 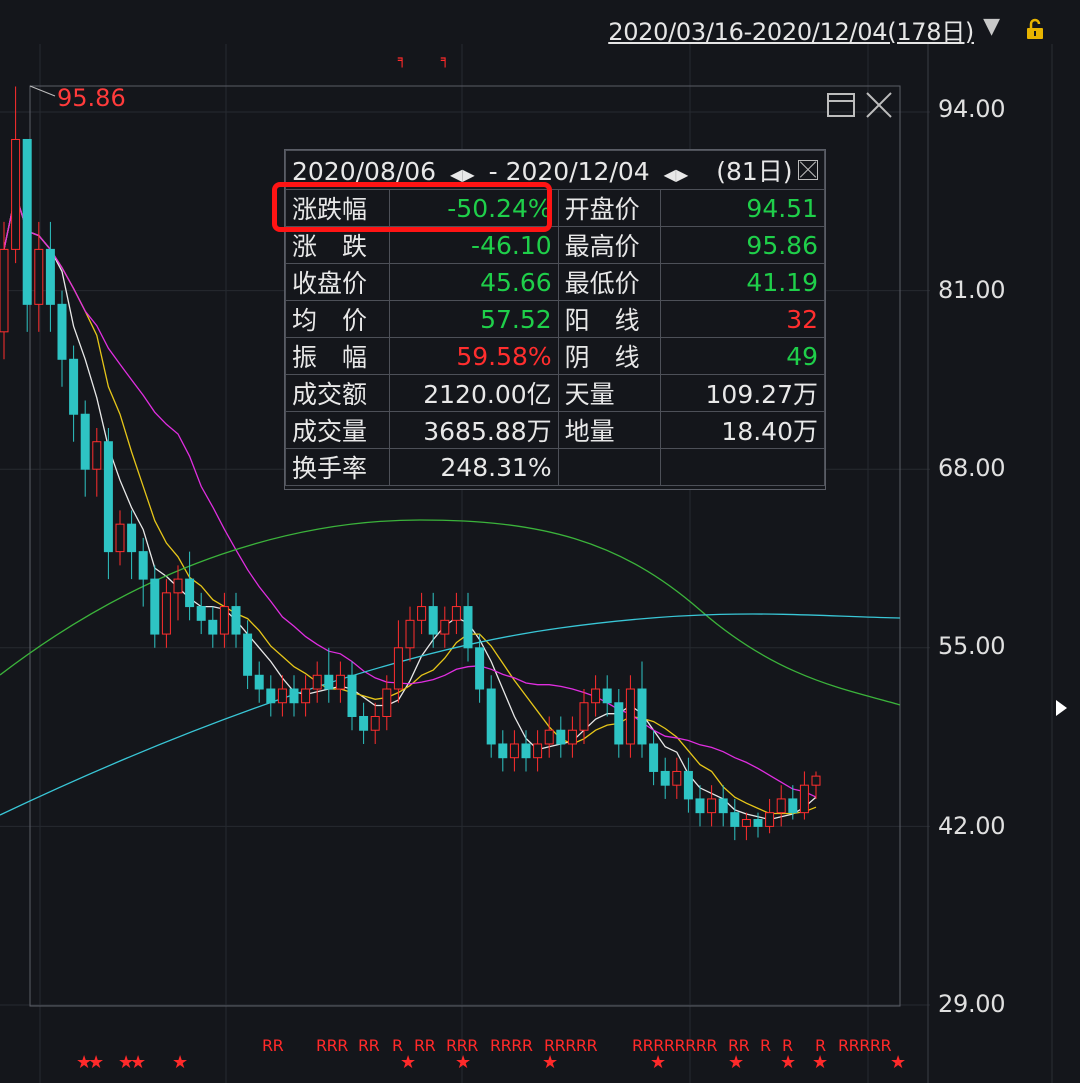 I want to click on stats-label: 振 幅, so click(x=337, y=356).